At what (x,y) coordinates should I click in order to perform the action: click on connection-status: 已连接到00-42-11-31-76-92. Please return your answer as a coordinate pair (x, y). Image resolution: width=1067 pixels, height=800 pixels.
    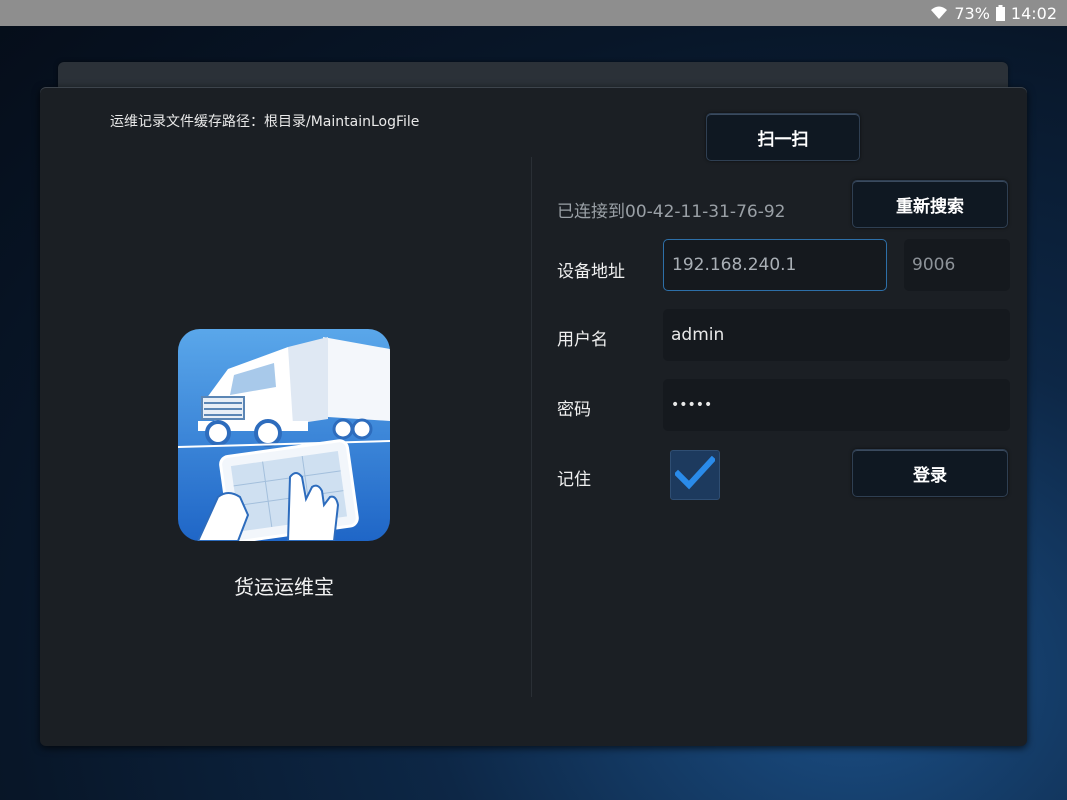
    Looking at the image, I should click on (671, 212).